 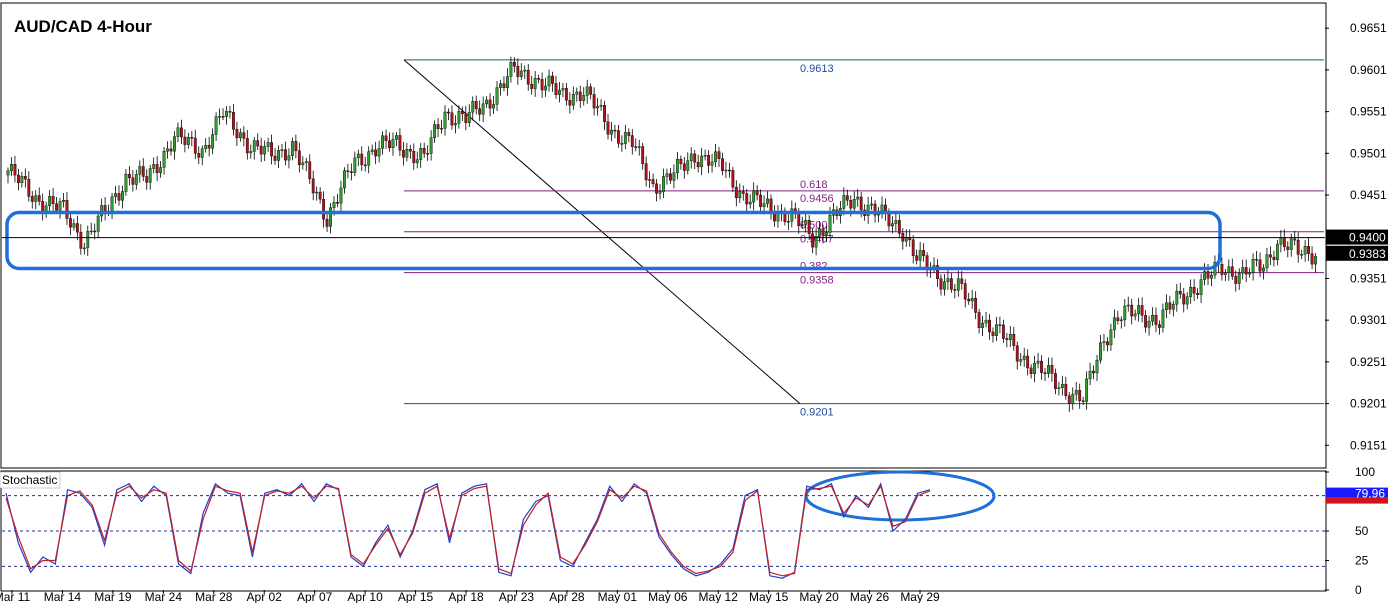 What do you see at coordinates (1362, 531) in the screenshot?
I see `stochastic-tick-label: 50` at bounding box center [1362, 531].